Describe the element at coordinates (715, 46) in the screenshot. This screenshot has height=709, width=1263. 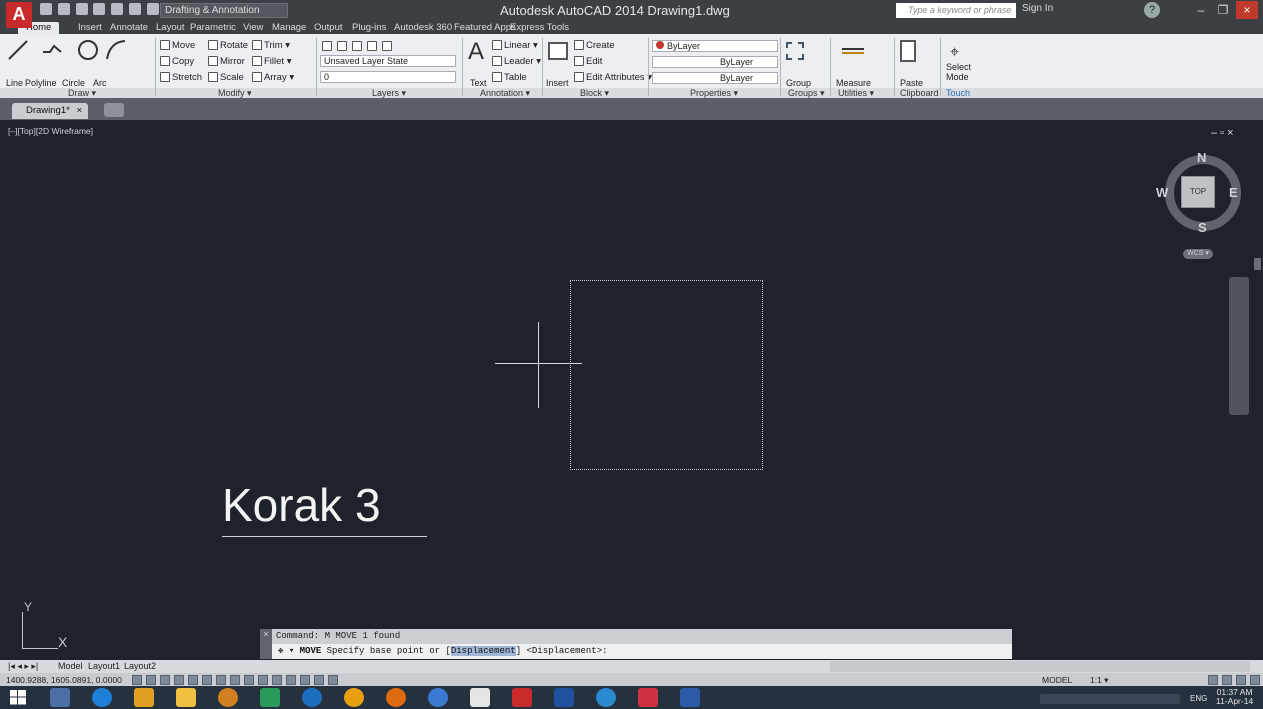
I see `color-dropdown: ByLayer` at that location.